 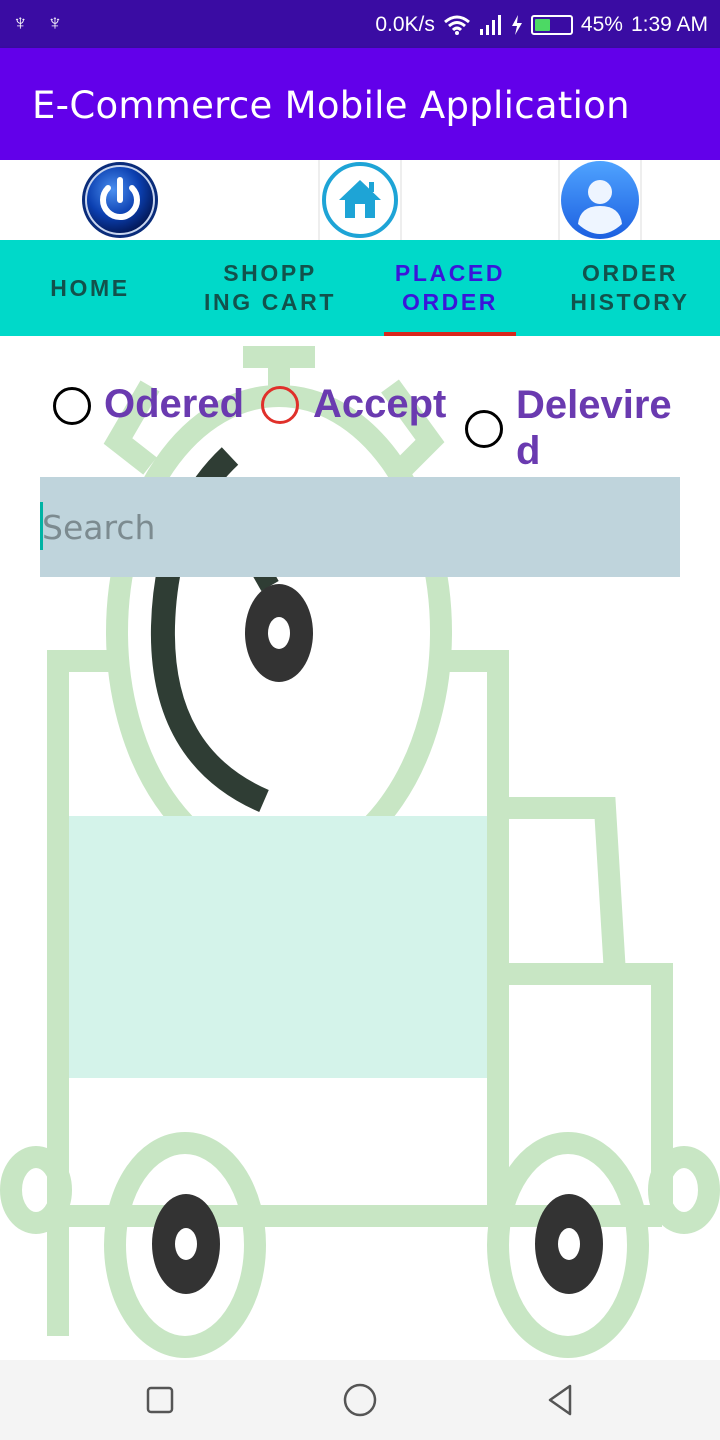 I want to click on app-bar: E-Commerce Mobile Application, so click(x=360, y=104).